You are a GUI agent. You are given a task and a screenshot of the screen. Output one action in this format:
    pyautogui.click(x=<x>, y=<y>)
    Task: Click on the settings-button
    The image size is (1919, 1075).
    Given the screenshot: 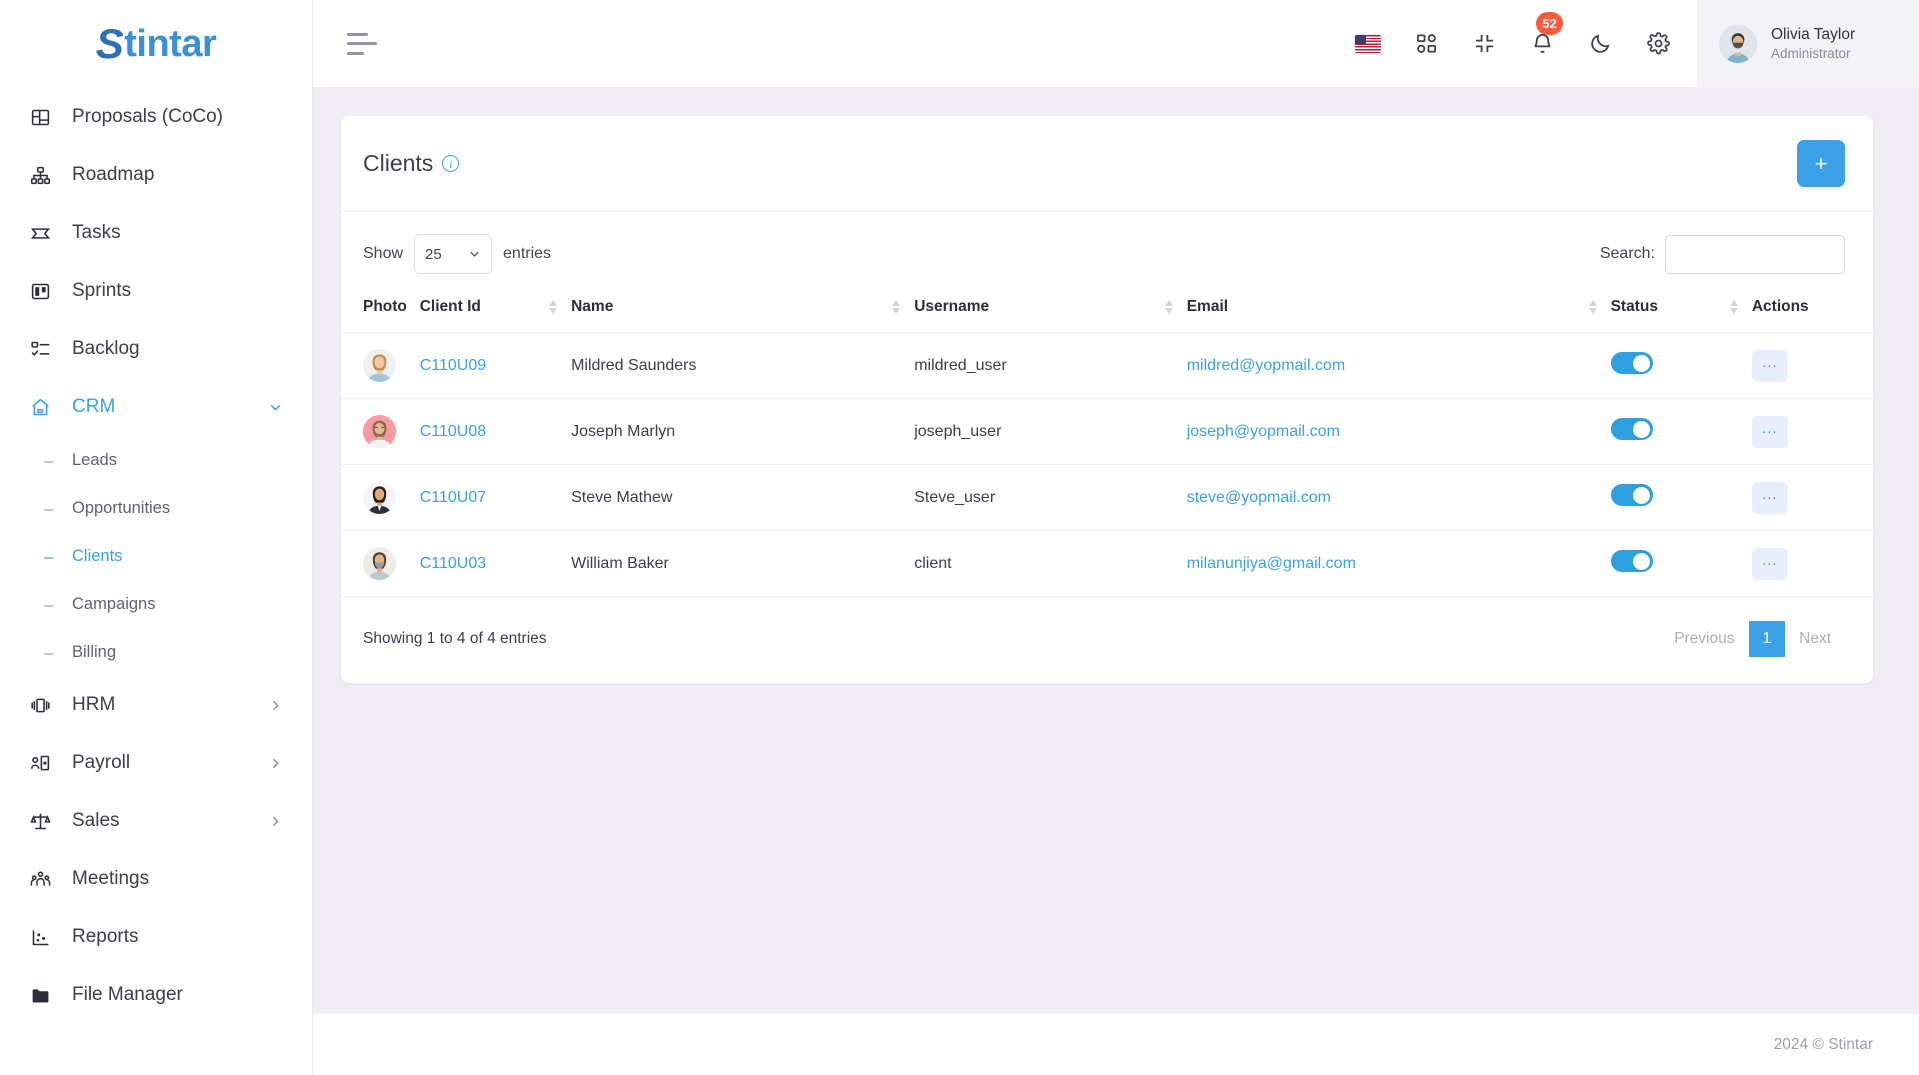 What is the action you would take?
    pyautogui.click(x=1658, y=44)
    